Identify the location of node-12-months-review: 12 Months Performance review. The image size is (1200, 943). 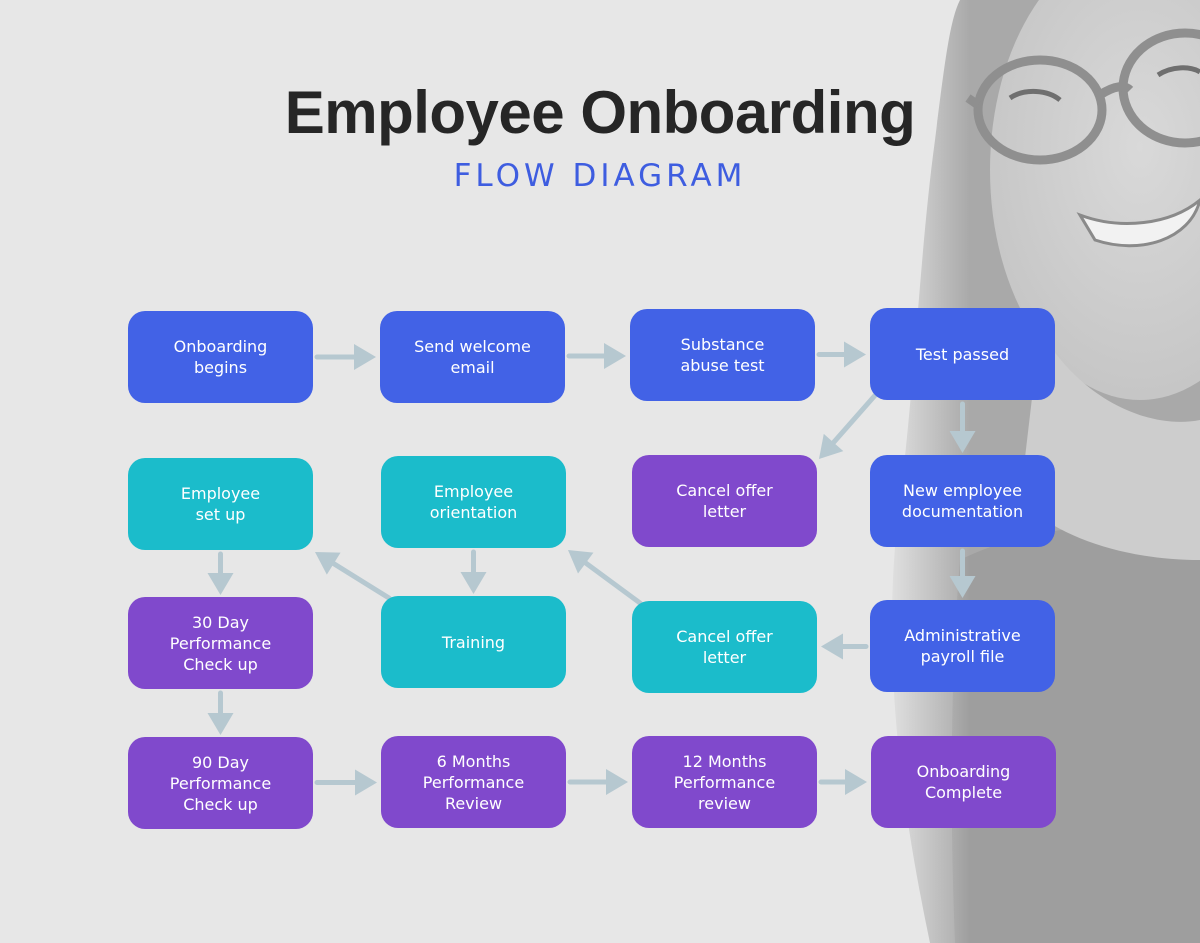
(724, 782).